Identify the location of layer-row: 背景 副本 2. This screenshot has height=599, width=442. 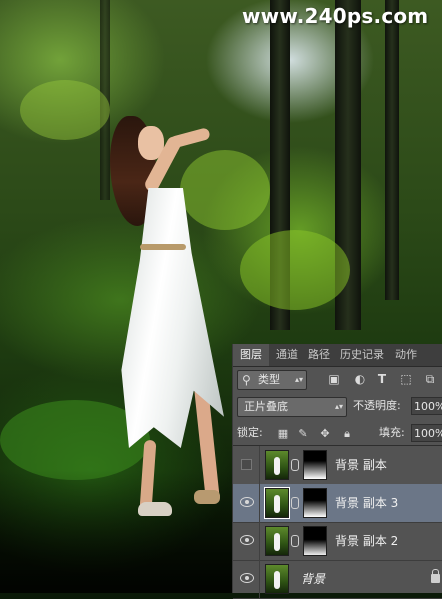
(337, 541).